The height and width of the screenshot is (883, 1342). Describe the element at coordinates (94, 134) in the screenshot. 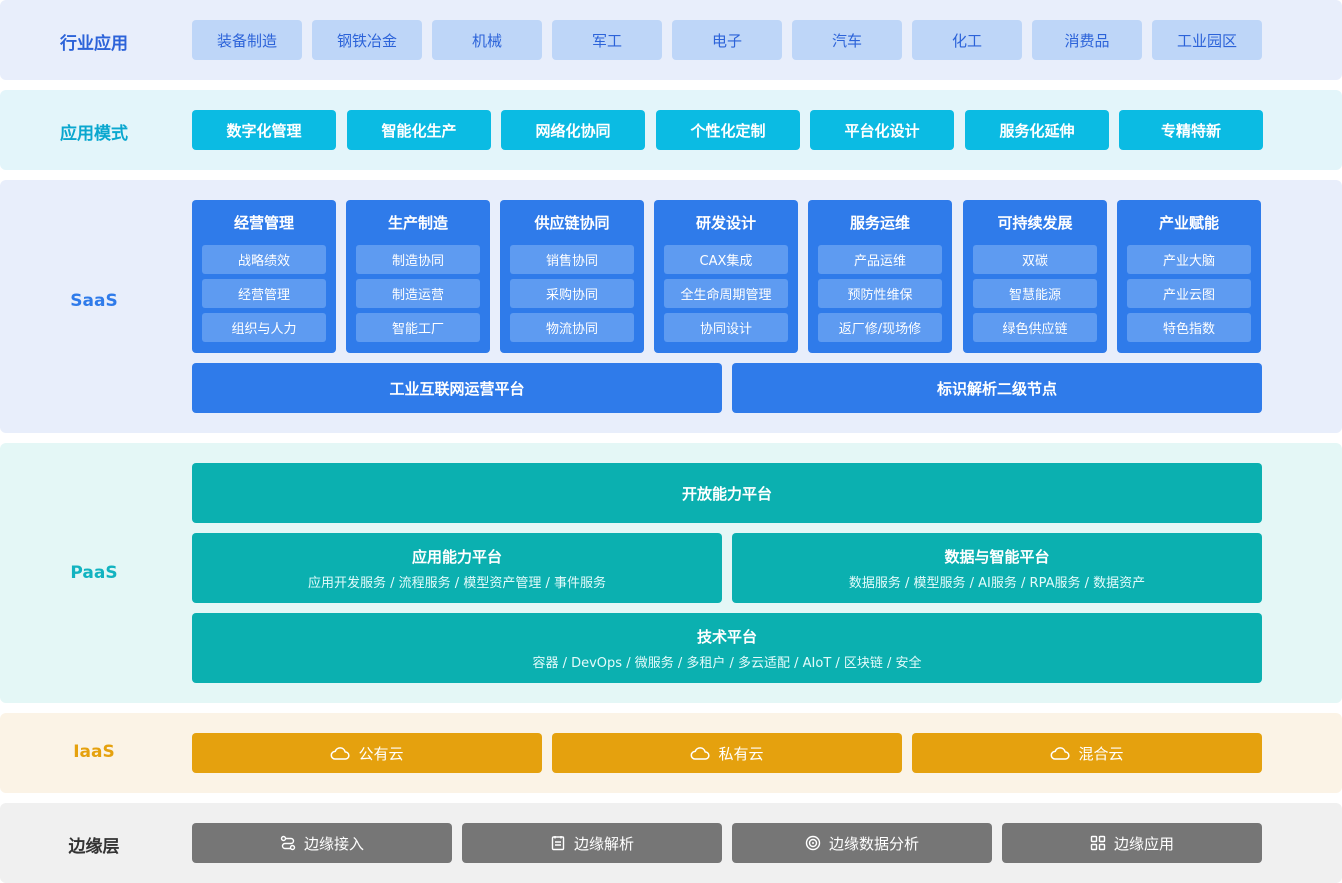

I see `mode-band-label: 应用模式` at that location.